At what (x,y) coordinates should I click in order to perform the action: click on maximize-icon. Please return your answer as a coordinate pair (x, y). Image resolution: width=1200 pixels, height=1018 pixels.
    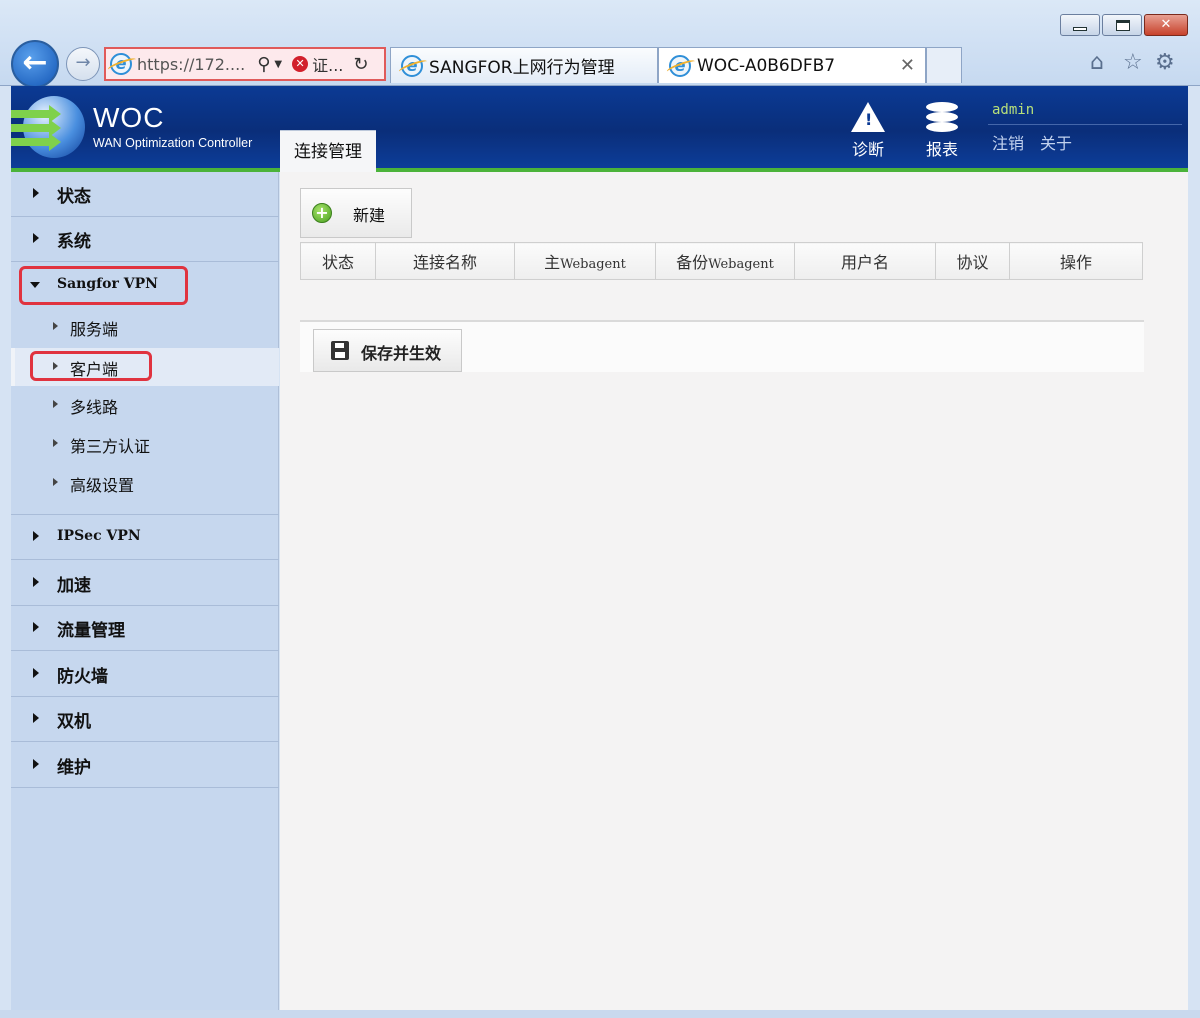
    Looking at the image, I should click on (1123, 25).